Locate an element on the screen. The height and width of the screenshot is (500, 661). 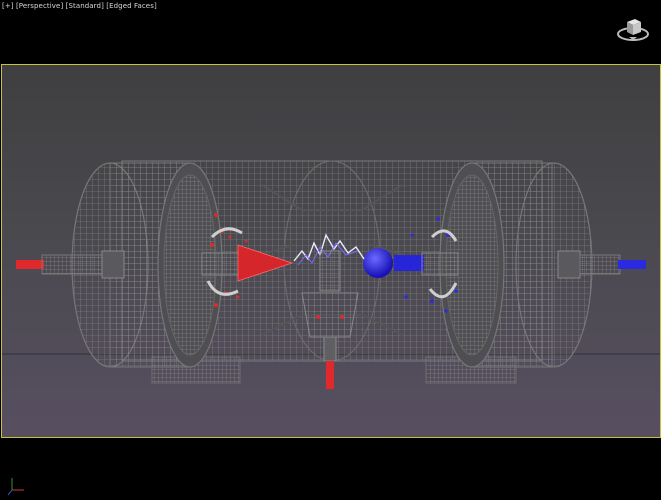
left-axle-rod is located at coordinates (70, 264).